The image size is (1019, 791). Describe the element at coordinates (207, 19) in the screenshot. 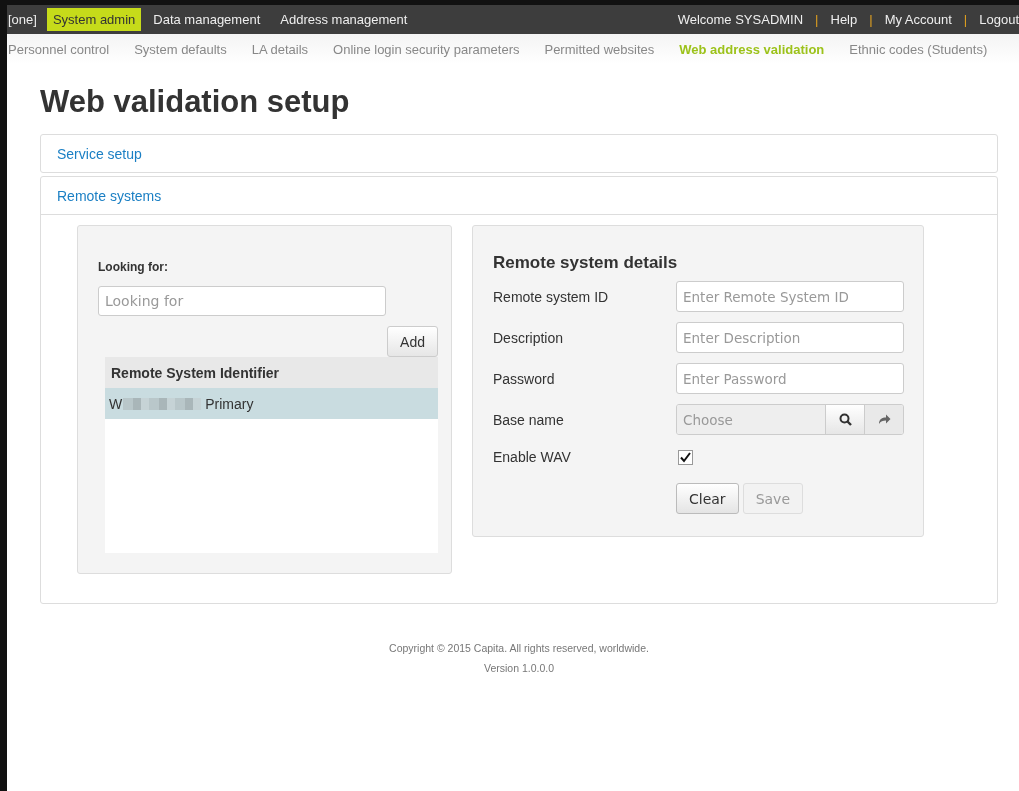

I see `nav-tab: Data management` at that location.